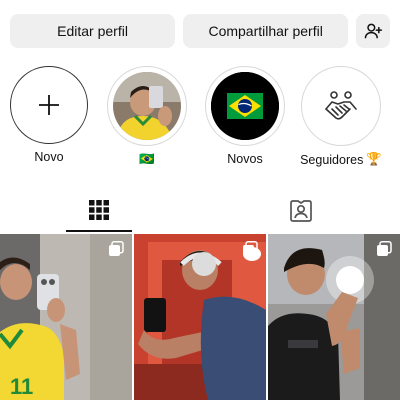  I want to click on svg-text: 11, so click(21, 386).